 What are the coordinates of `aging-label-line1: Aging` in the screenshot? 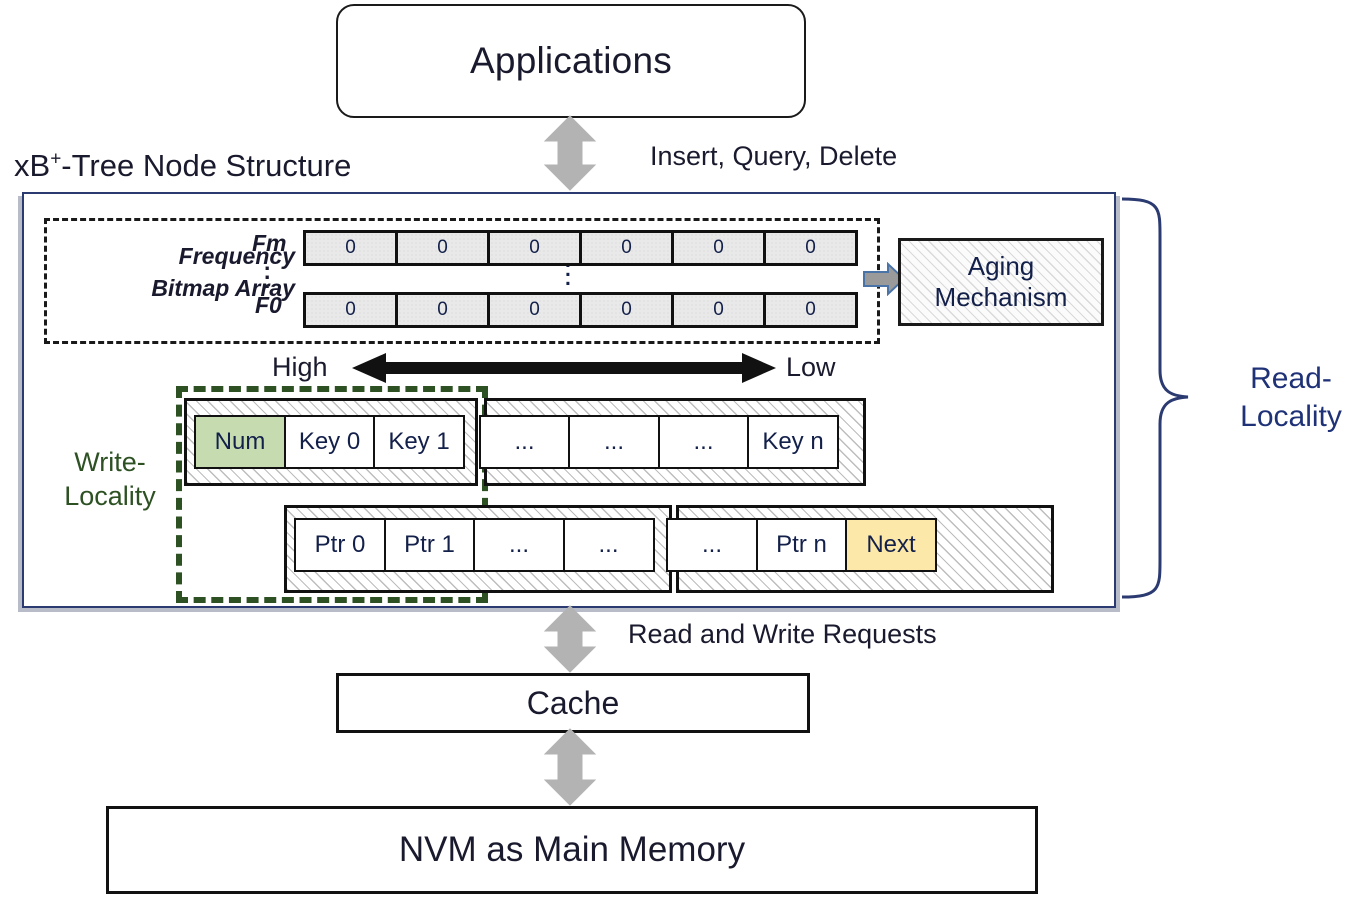 It's located at (1001, 266).